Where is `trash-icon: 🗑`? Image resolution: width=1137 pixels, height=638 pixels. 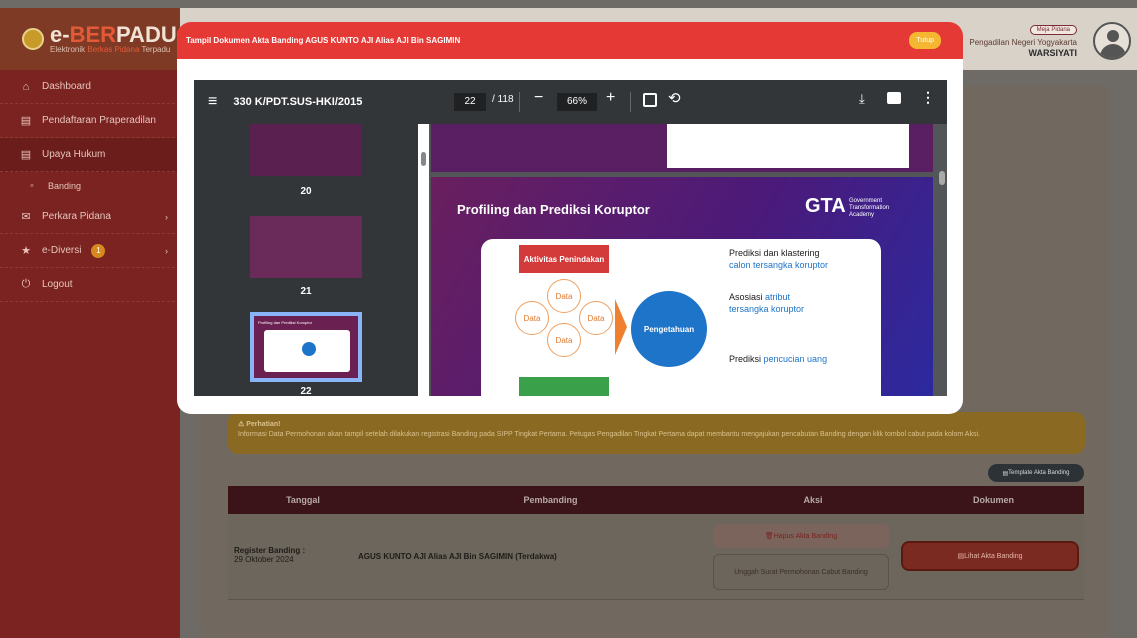 trash-icon: 🗑 is located at coordinates (769, 536).